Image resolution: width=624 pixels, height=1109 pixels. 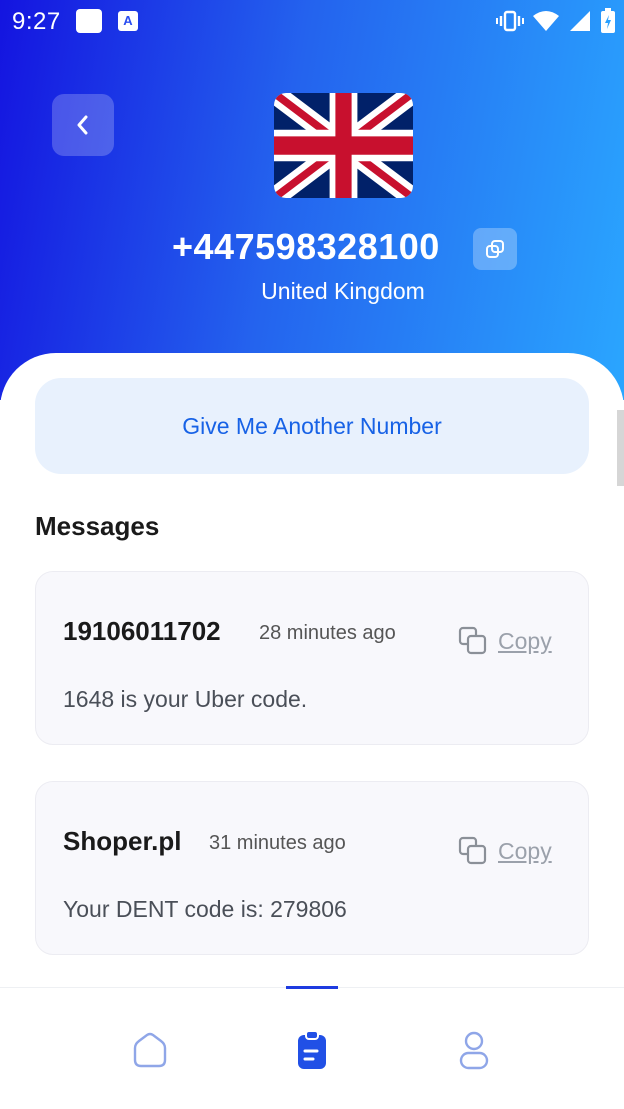 What do you see at coordinates (277, 843) in the screenshot?
I see `message-time: 31 minutes ago` at bounding box center [277, 843].